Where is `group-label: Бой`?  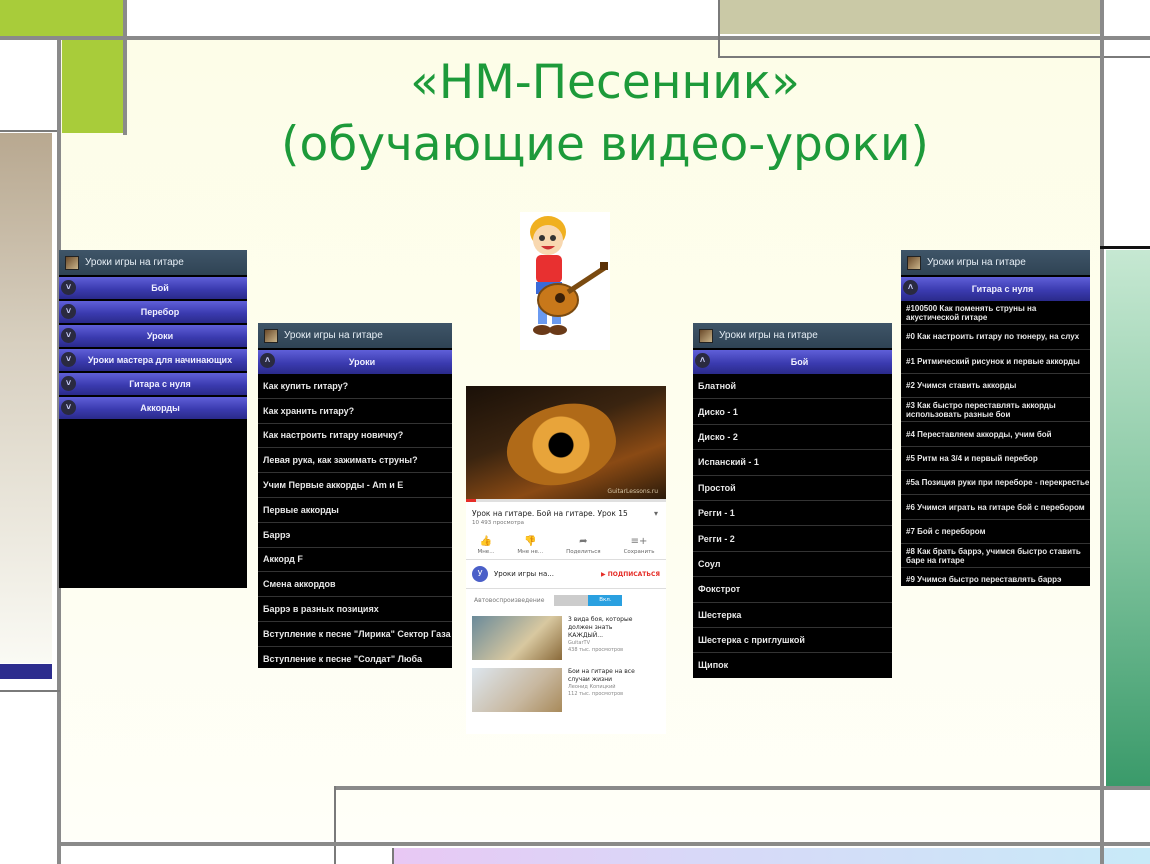
group-label: Бой is located at coordinates (799, 362).